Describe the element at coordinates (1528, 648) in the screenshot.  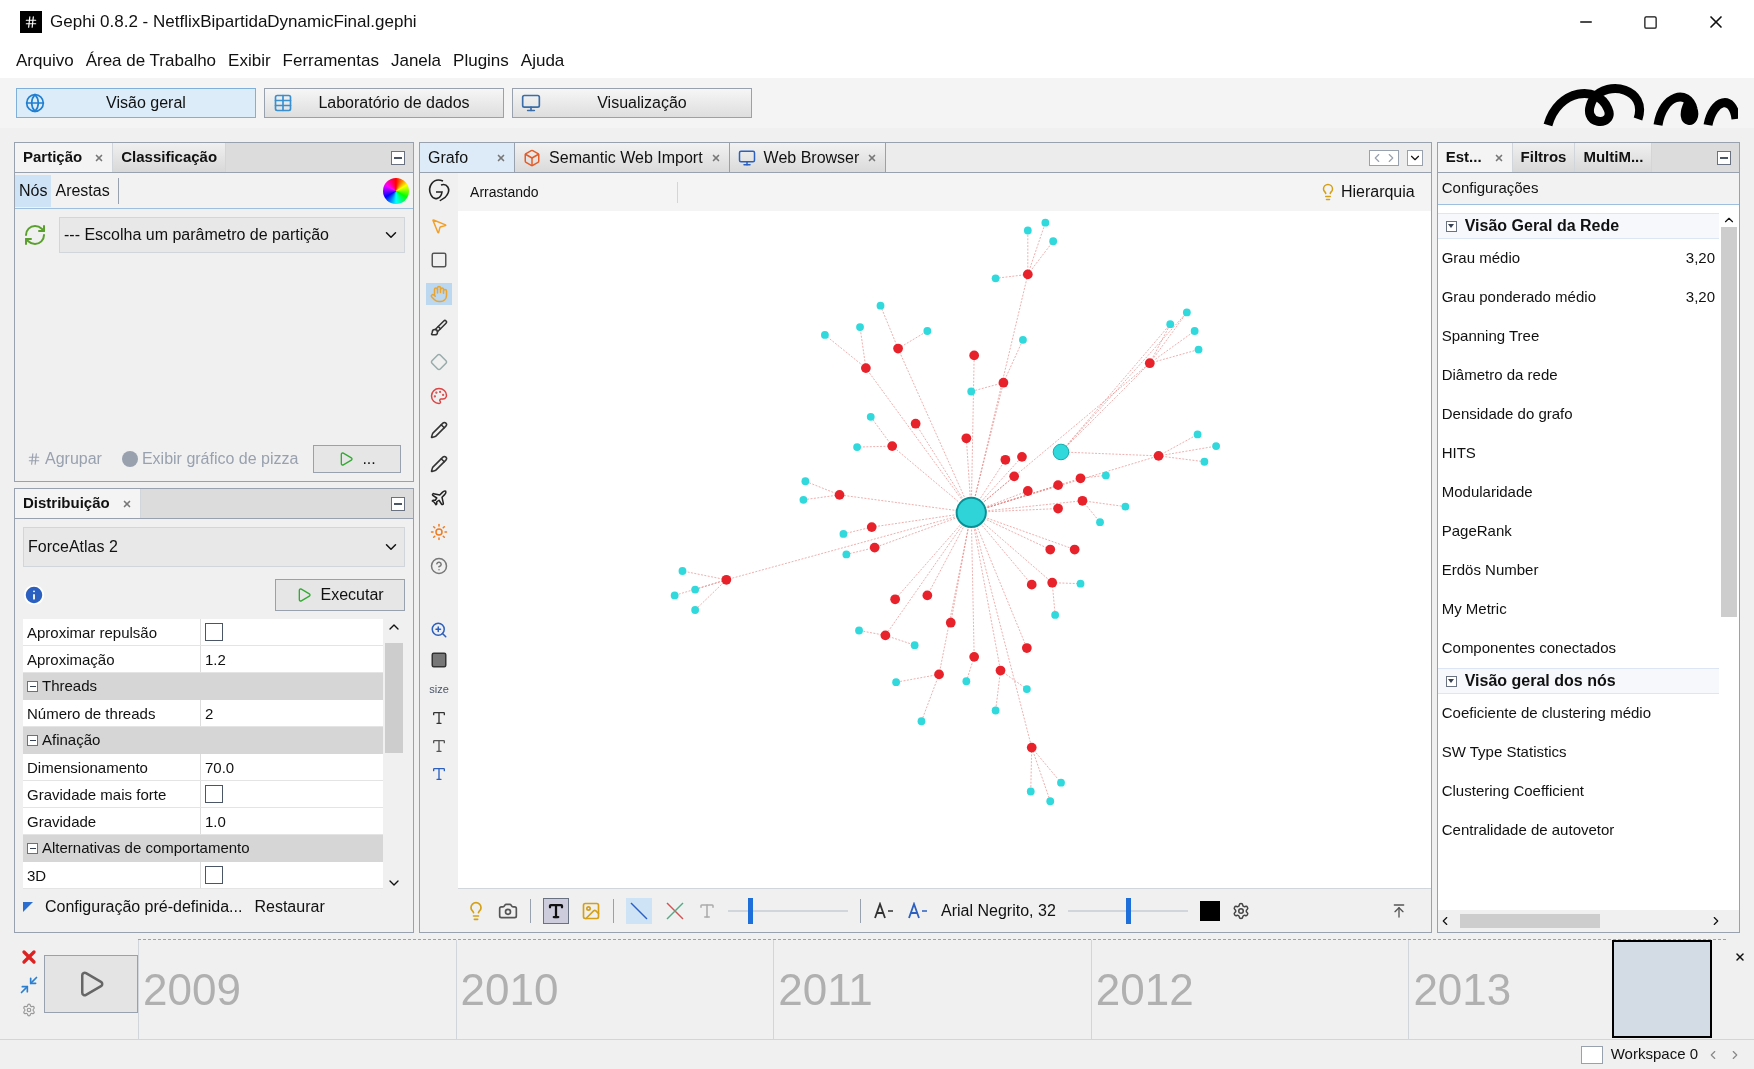
I see `statistic-name: Componentes conectados` at that location.